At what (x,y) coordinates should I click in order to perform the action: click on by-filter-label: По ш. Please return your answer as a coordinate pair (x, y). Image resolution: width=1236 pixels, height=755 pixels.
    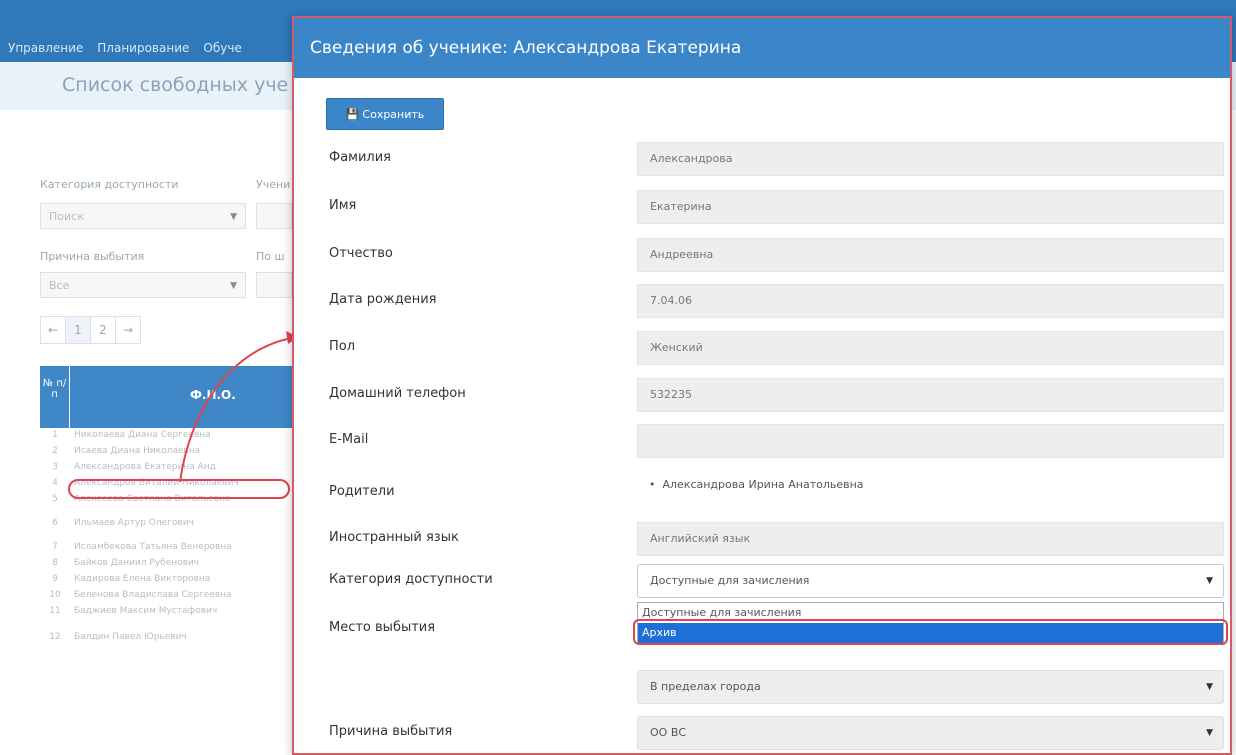
    Looking at the image, I should click on (270, 256).